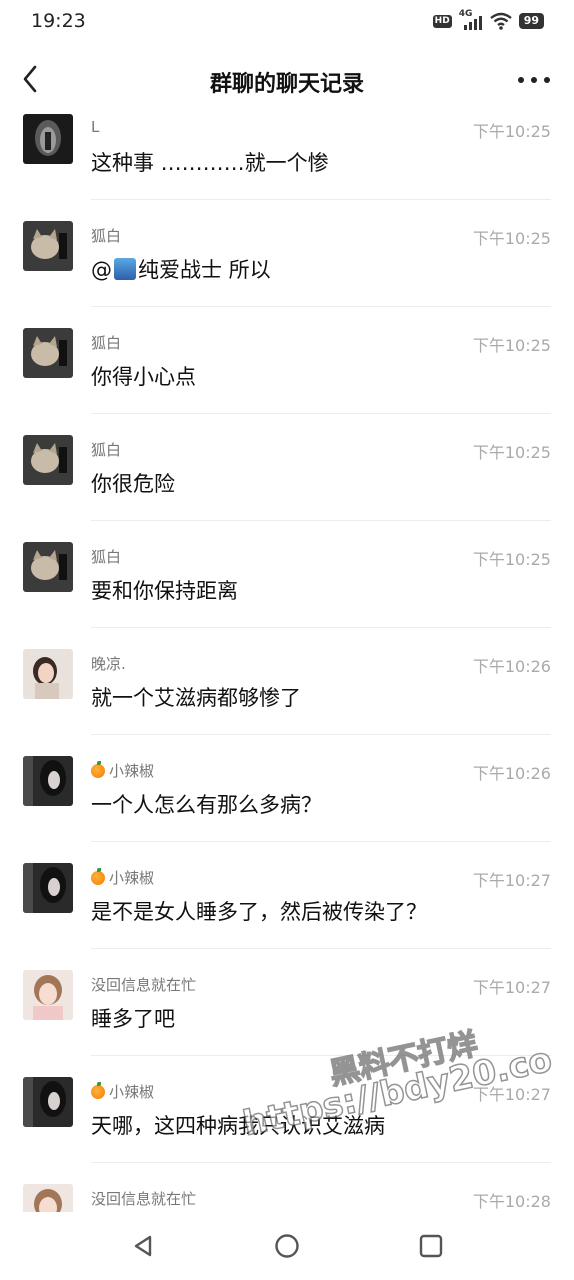 This screenshot has height=1280, width=574. I want to click on hd-icon: HD, so click(442, 21).